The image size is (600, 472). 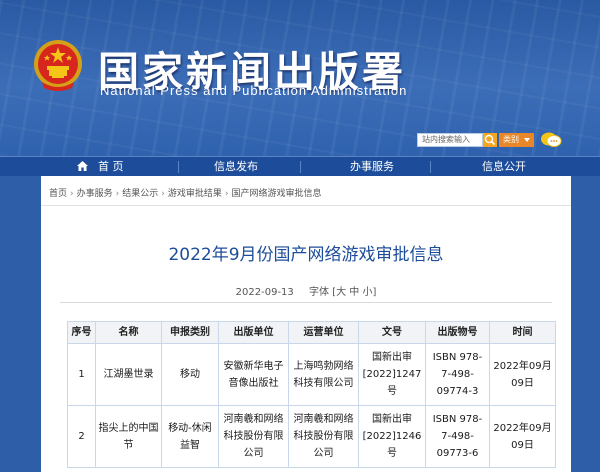 What do you see at coordinates (457, 453) in the screenshot?
I see `cell-line: 09773-6` at bounding box center [457, 453].